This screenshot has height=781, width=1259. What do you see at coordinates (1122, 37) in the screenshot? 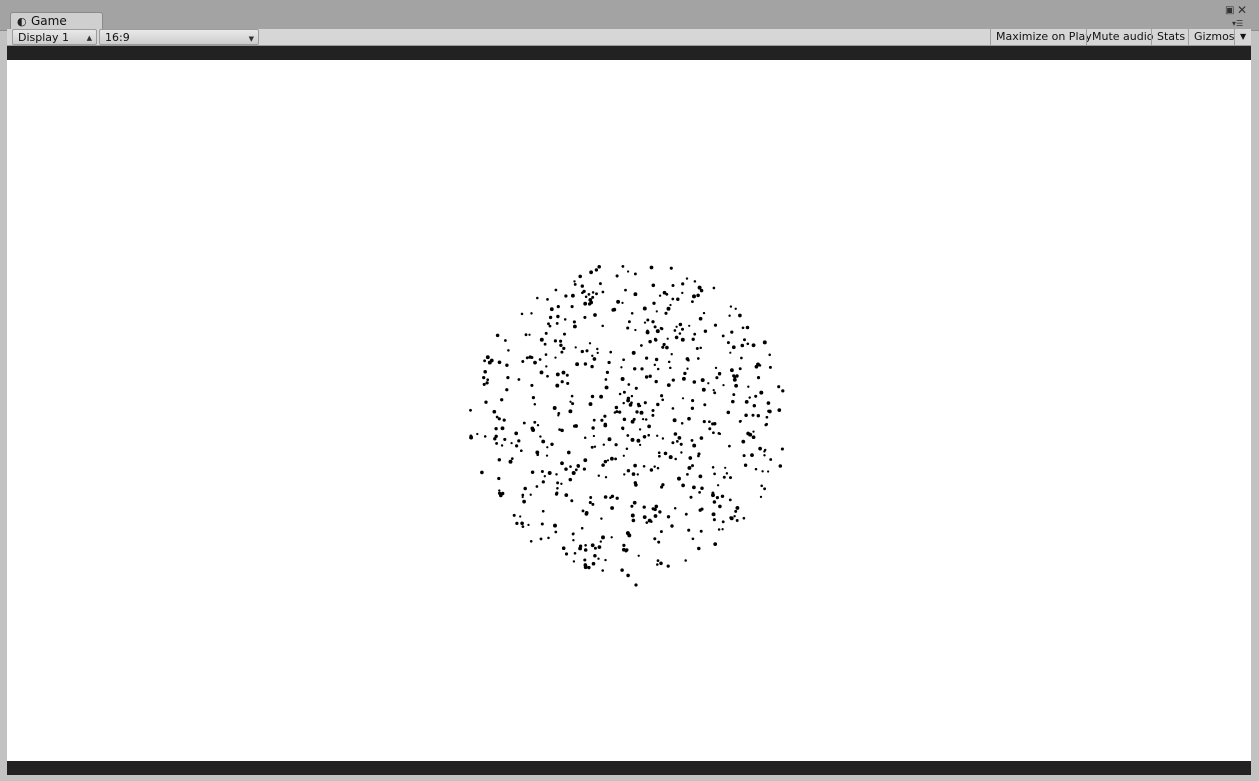
I see `mute-audio-button: Mute audio` at bounding box center [1122, 37].